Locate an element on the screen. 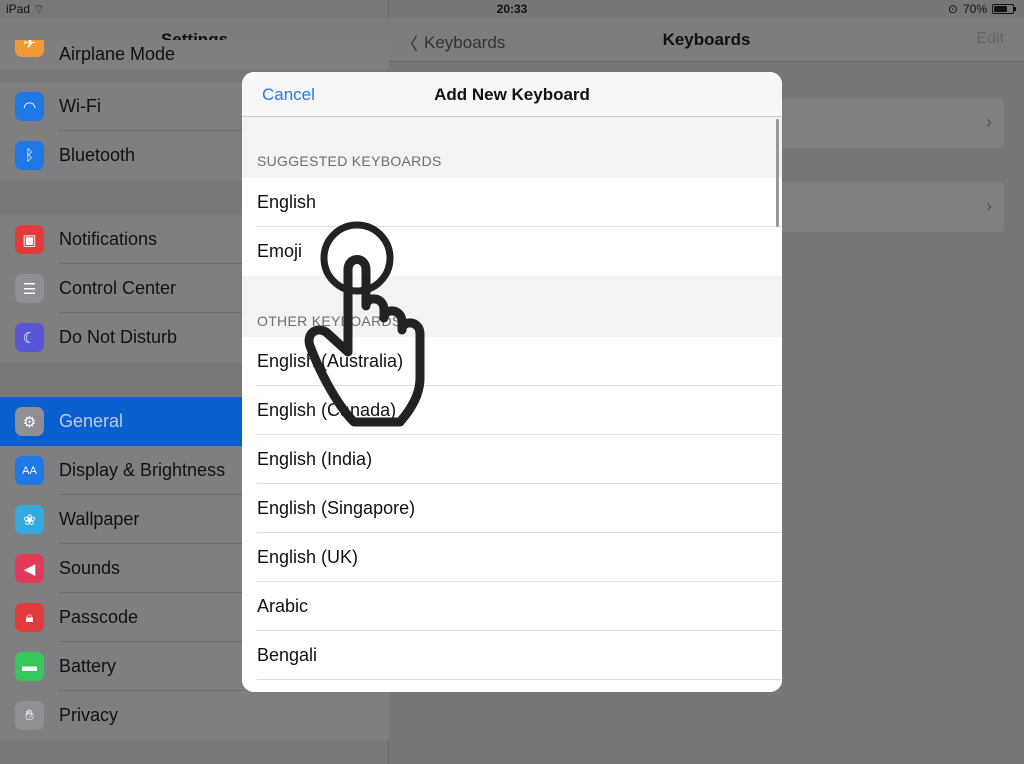 The image size is (1024, 764). status-time: 20:33 is located at coordinates (512, 9).